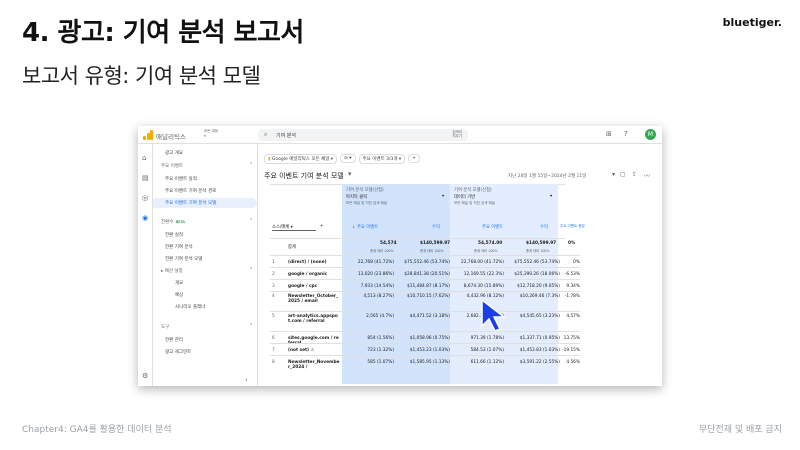 This screenshot has width=800, height=450. What do you see at coordinates (314, 350) in the screenshot?
I see `row-dimension: (not set) ⚠` at bounding box center [314, 350].